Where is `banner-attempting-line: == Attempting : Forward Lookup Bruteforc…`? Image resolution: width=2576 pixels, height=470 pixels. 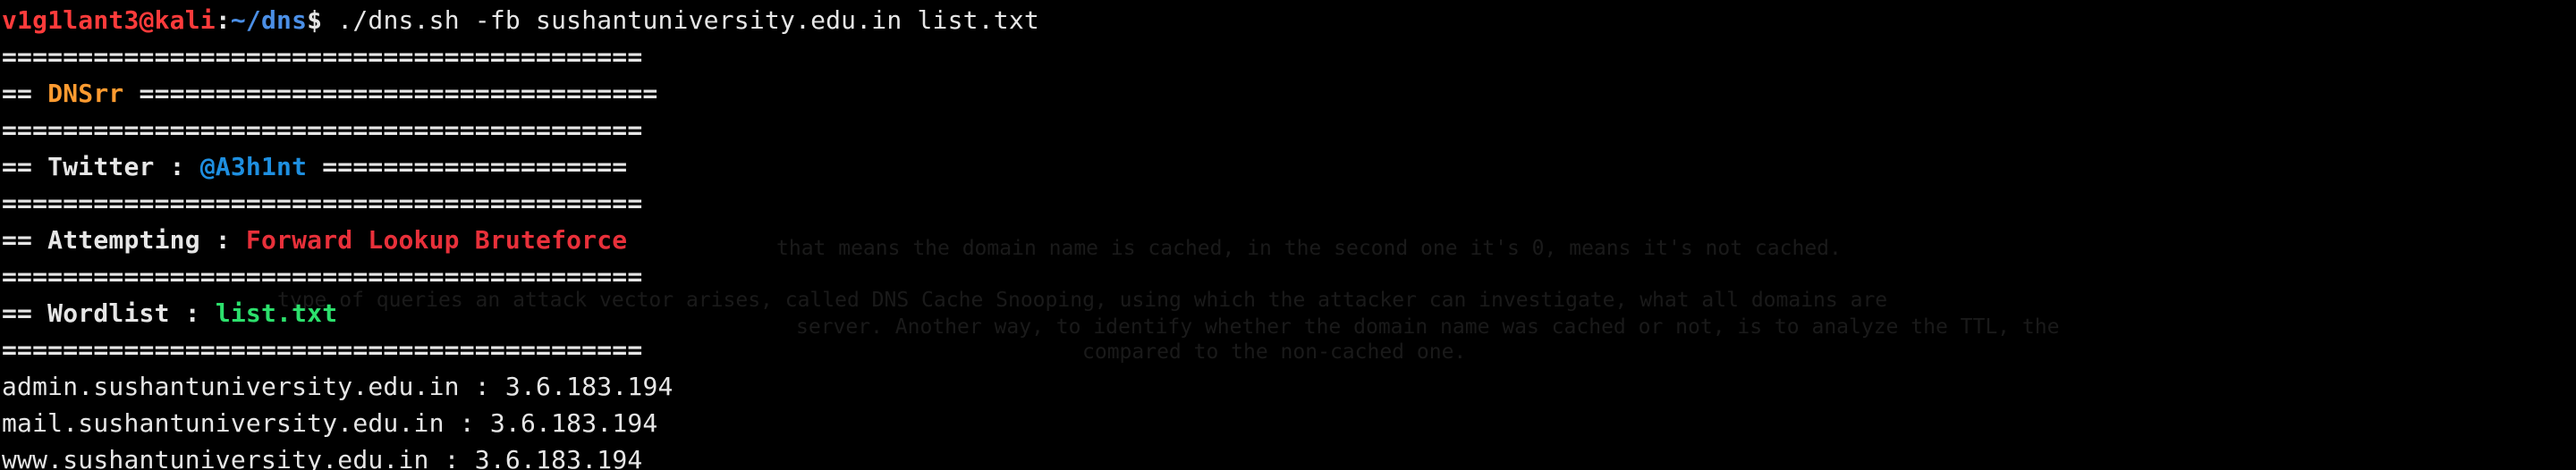
banner-attempting-line: == Attempting : Forward Lookup Bruteforc… is located at coordinates (1285, 240).